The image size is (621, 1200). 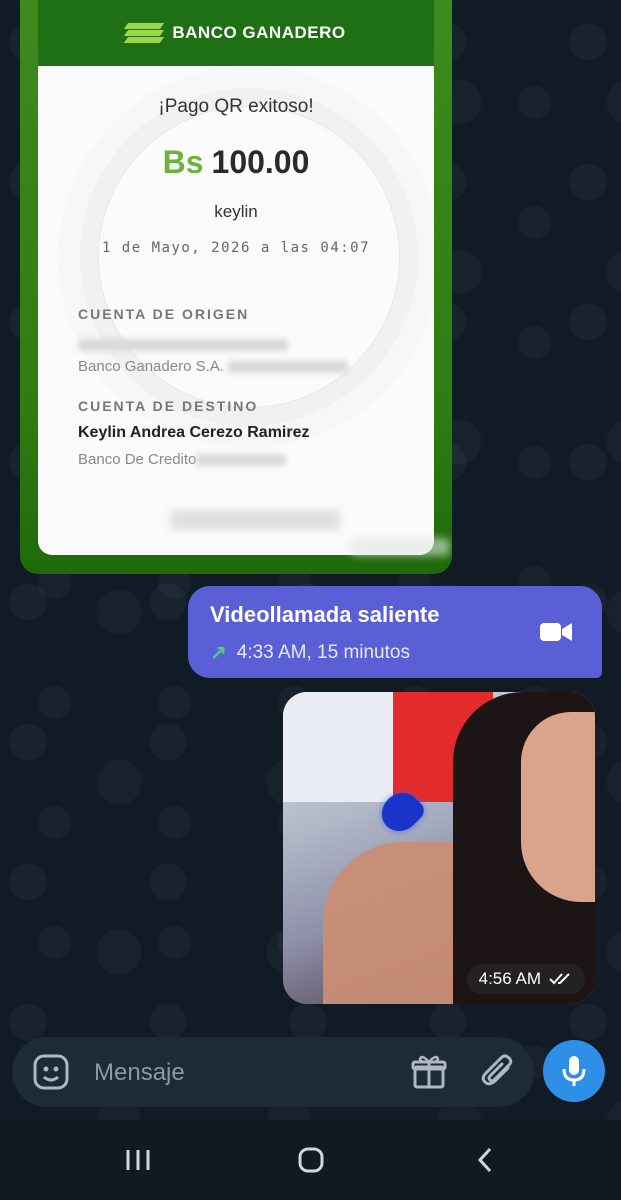 I want to click on receipt-header: BANCO GANADERO, so click(x=236, y=33).